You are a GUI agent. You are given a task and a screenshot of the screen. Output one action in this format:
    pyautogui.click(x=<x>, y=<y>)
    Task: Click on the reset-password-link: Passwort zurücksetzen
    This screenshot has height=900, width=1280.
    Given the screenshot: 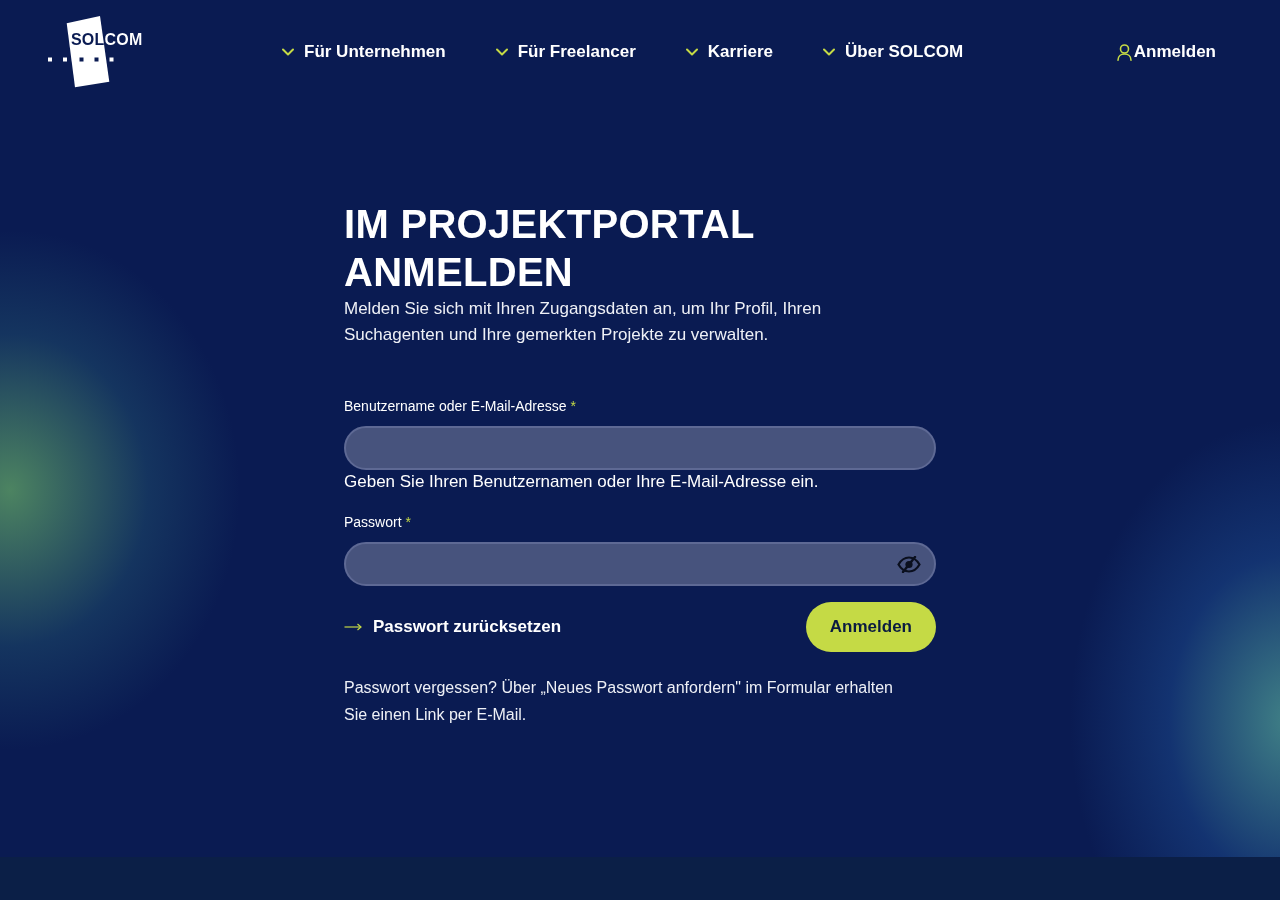 What is the action you would take?
    pyautogui.click(x=452, y=627)
    